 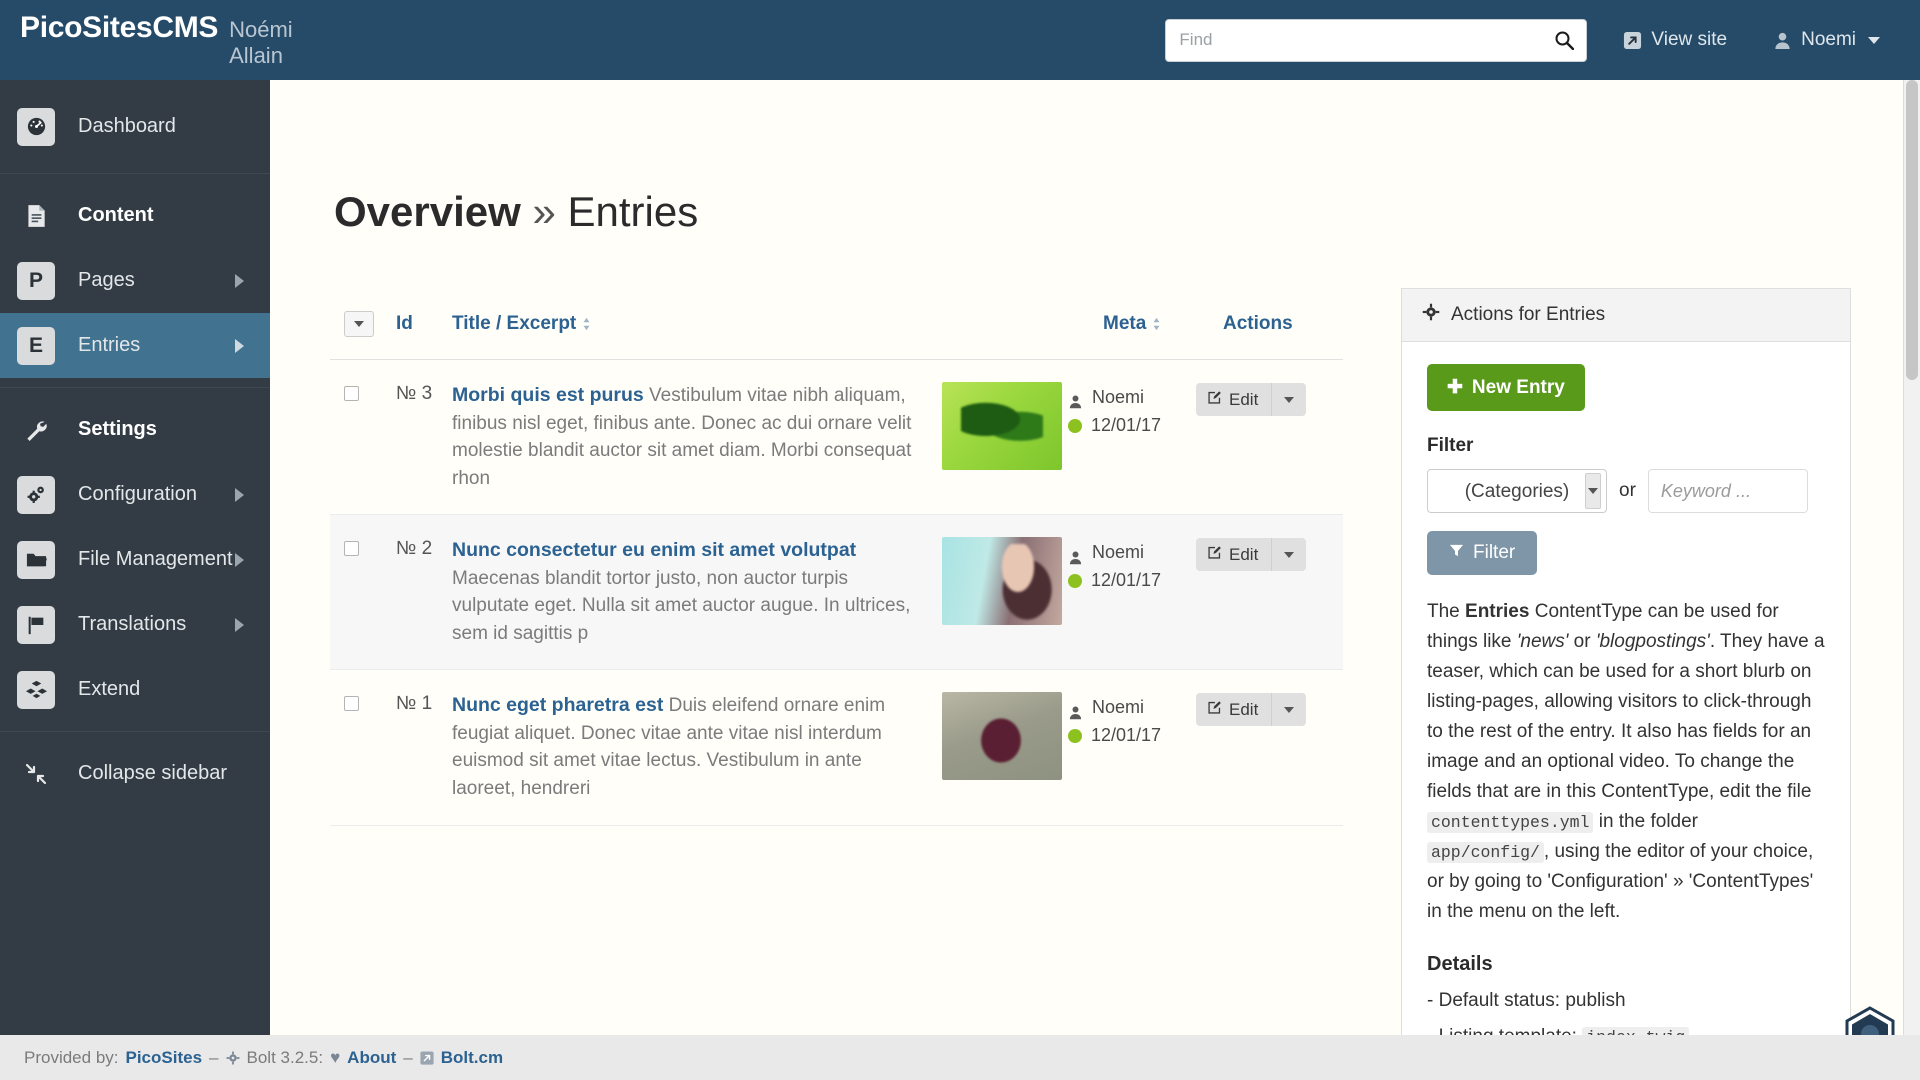 What do you see at coordinates (557, 705) in the screenshot?
I see `row-title-link: Nunc eget pharetra est` at bounding box center [557, 705].